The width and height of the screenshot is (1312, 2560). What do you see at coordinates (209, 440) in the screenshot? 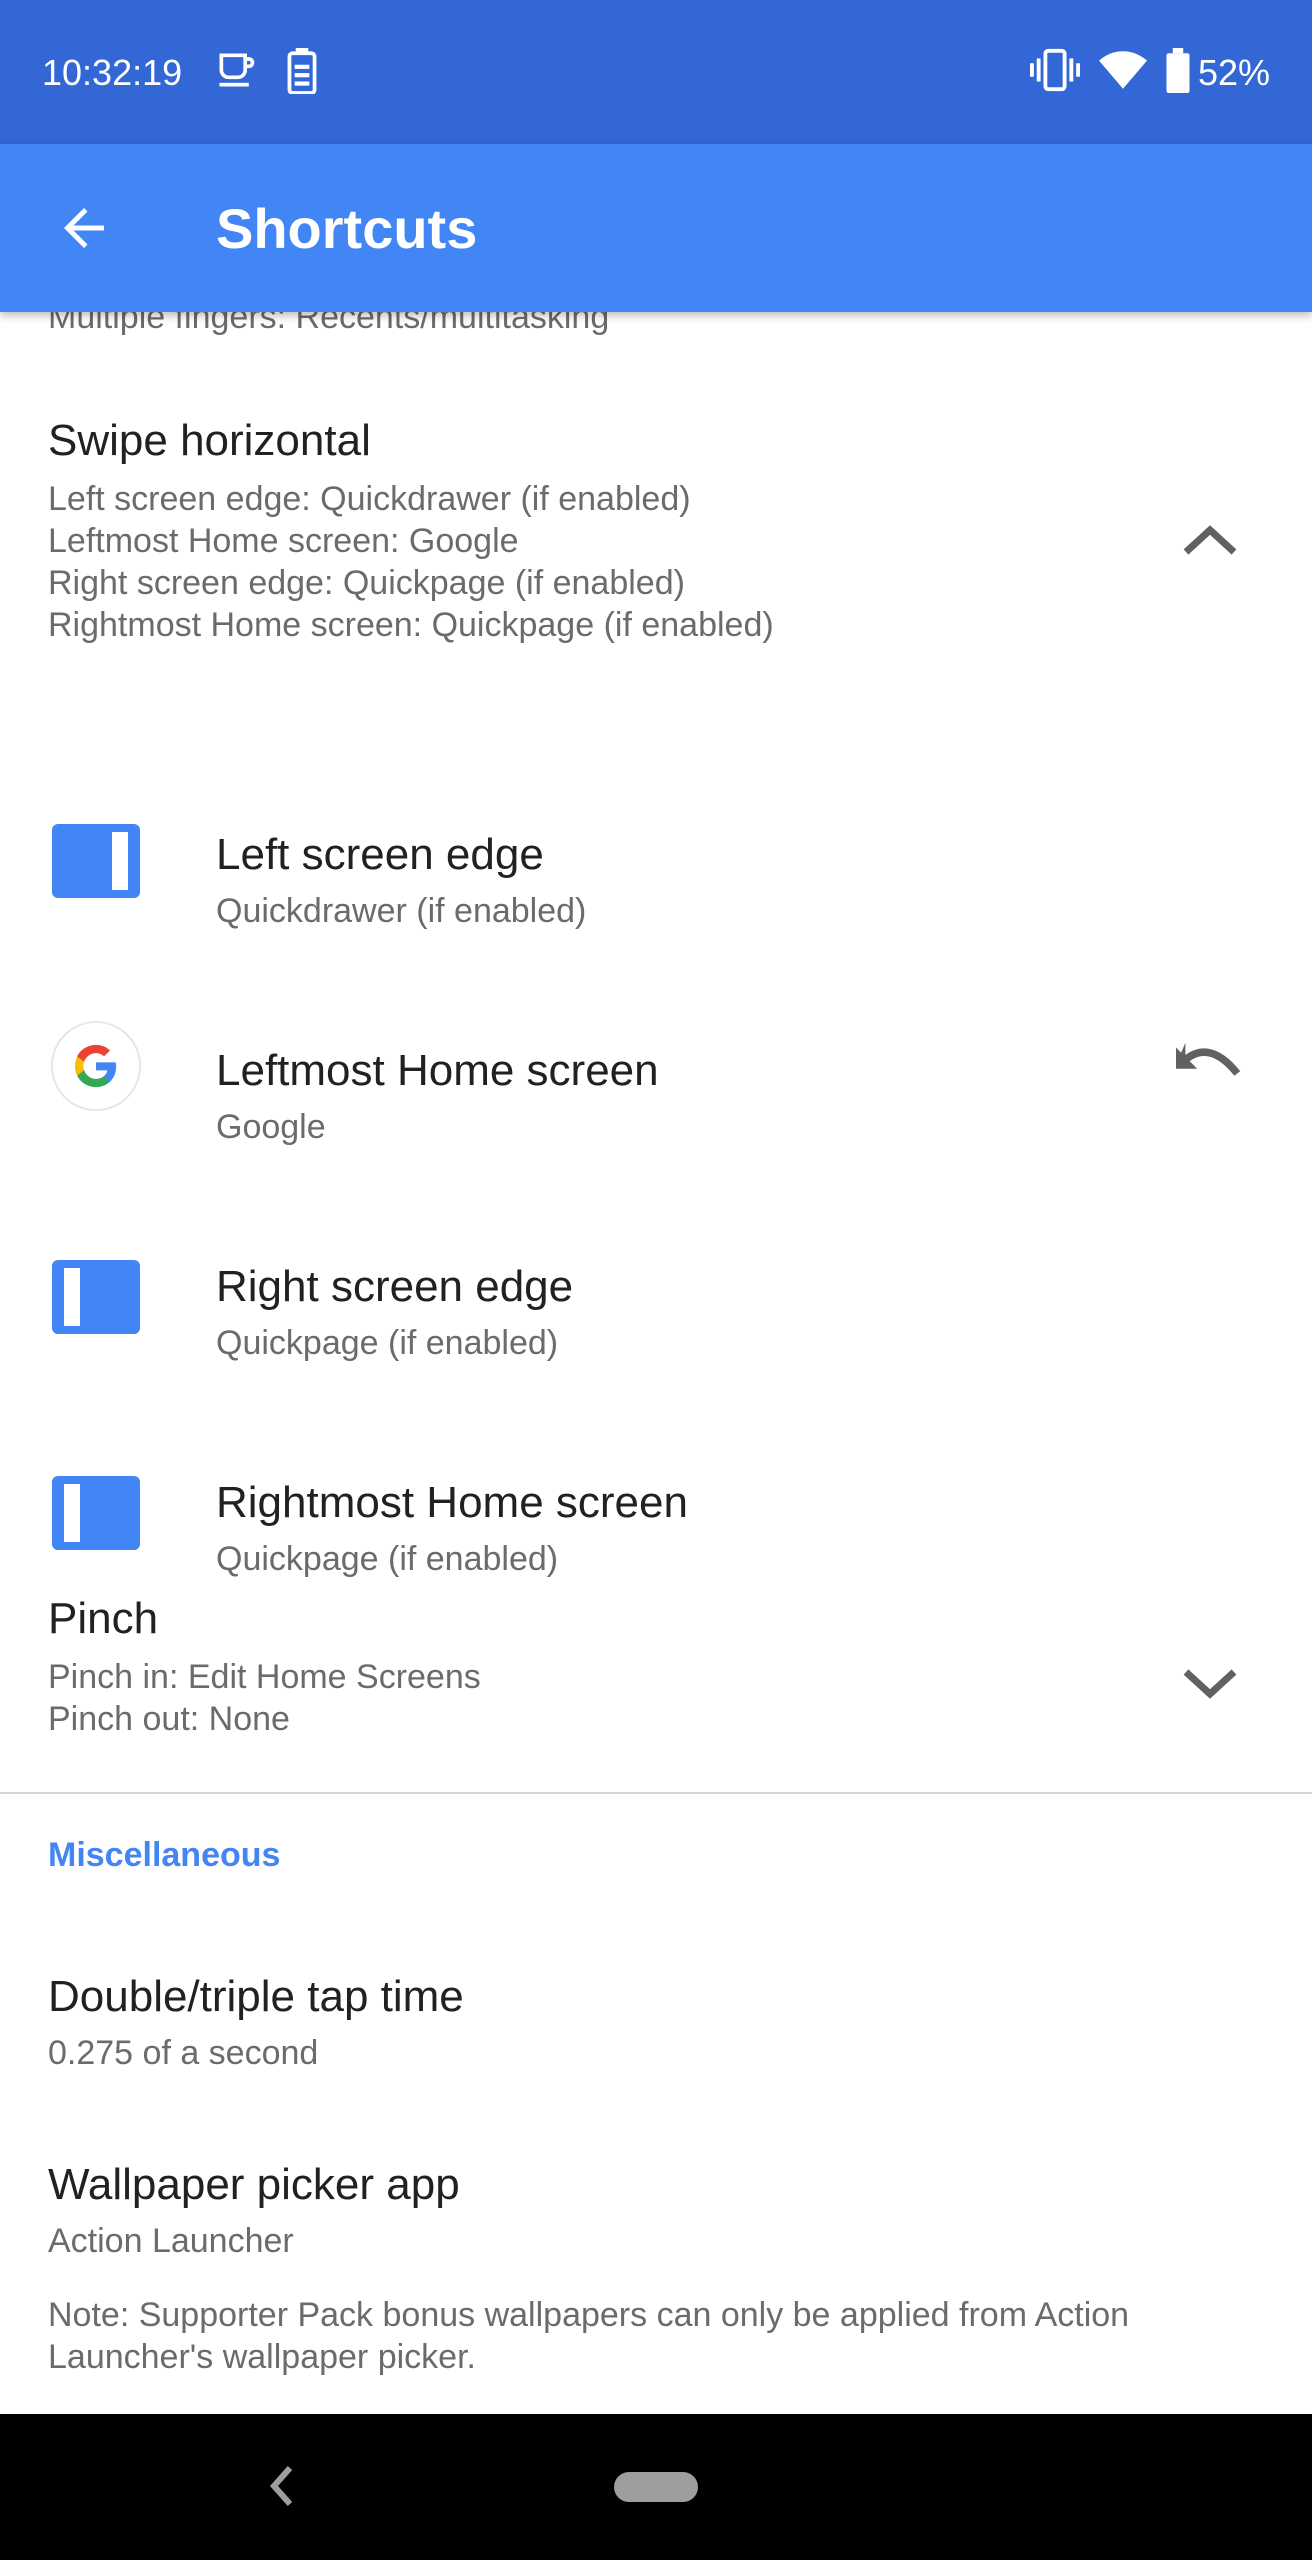
I see `swipe-horizontal-title: Swipe horizontal` at bounding box center [209, 440].